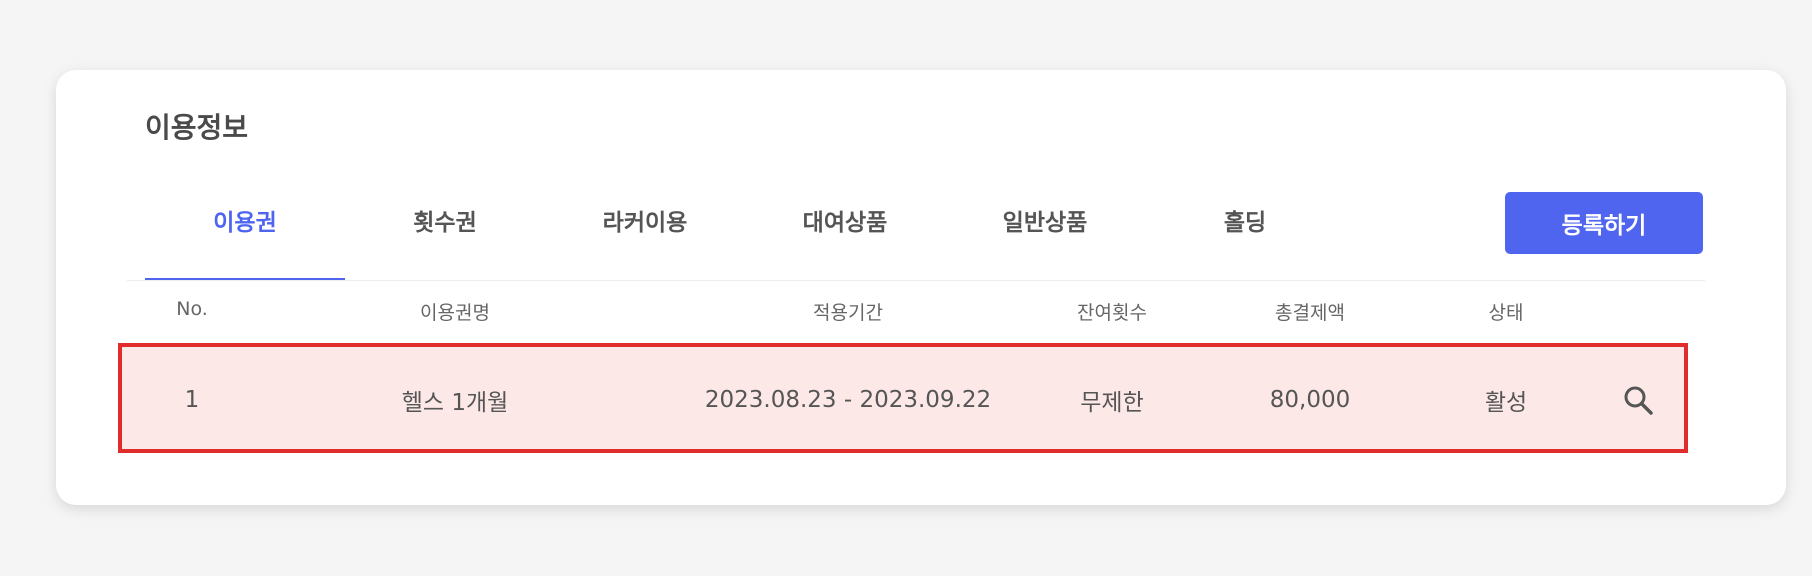 Image resolution: width=1812 pixels, height=576 pixels. Describe the element at coordinates (845, 237) in the screenshot. I see `tab-rental: 대여상품` at that location.